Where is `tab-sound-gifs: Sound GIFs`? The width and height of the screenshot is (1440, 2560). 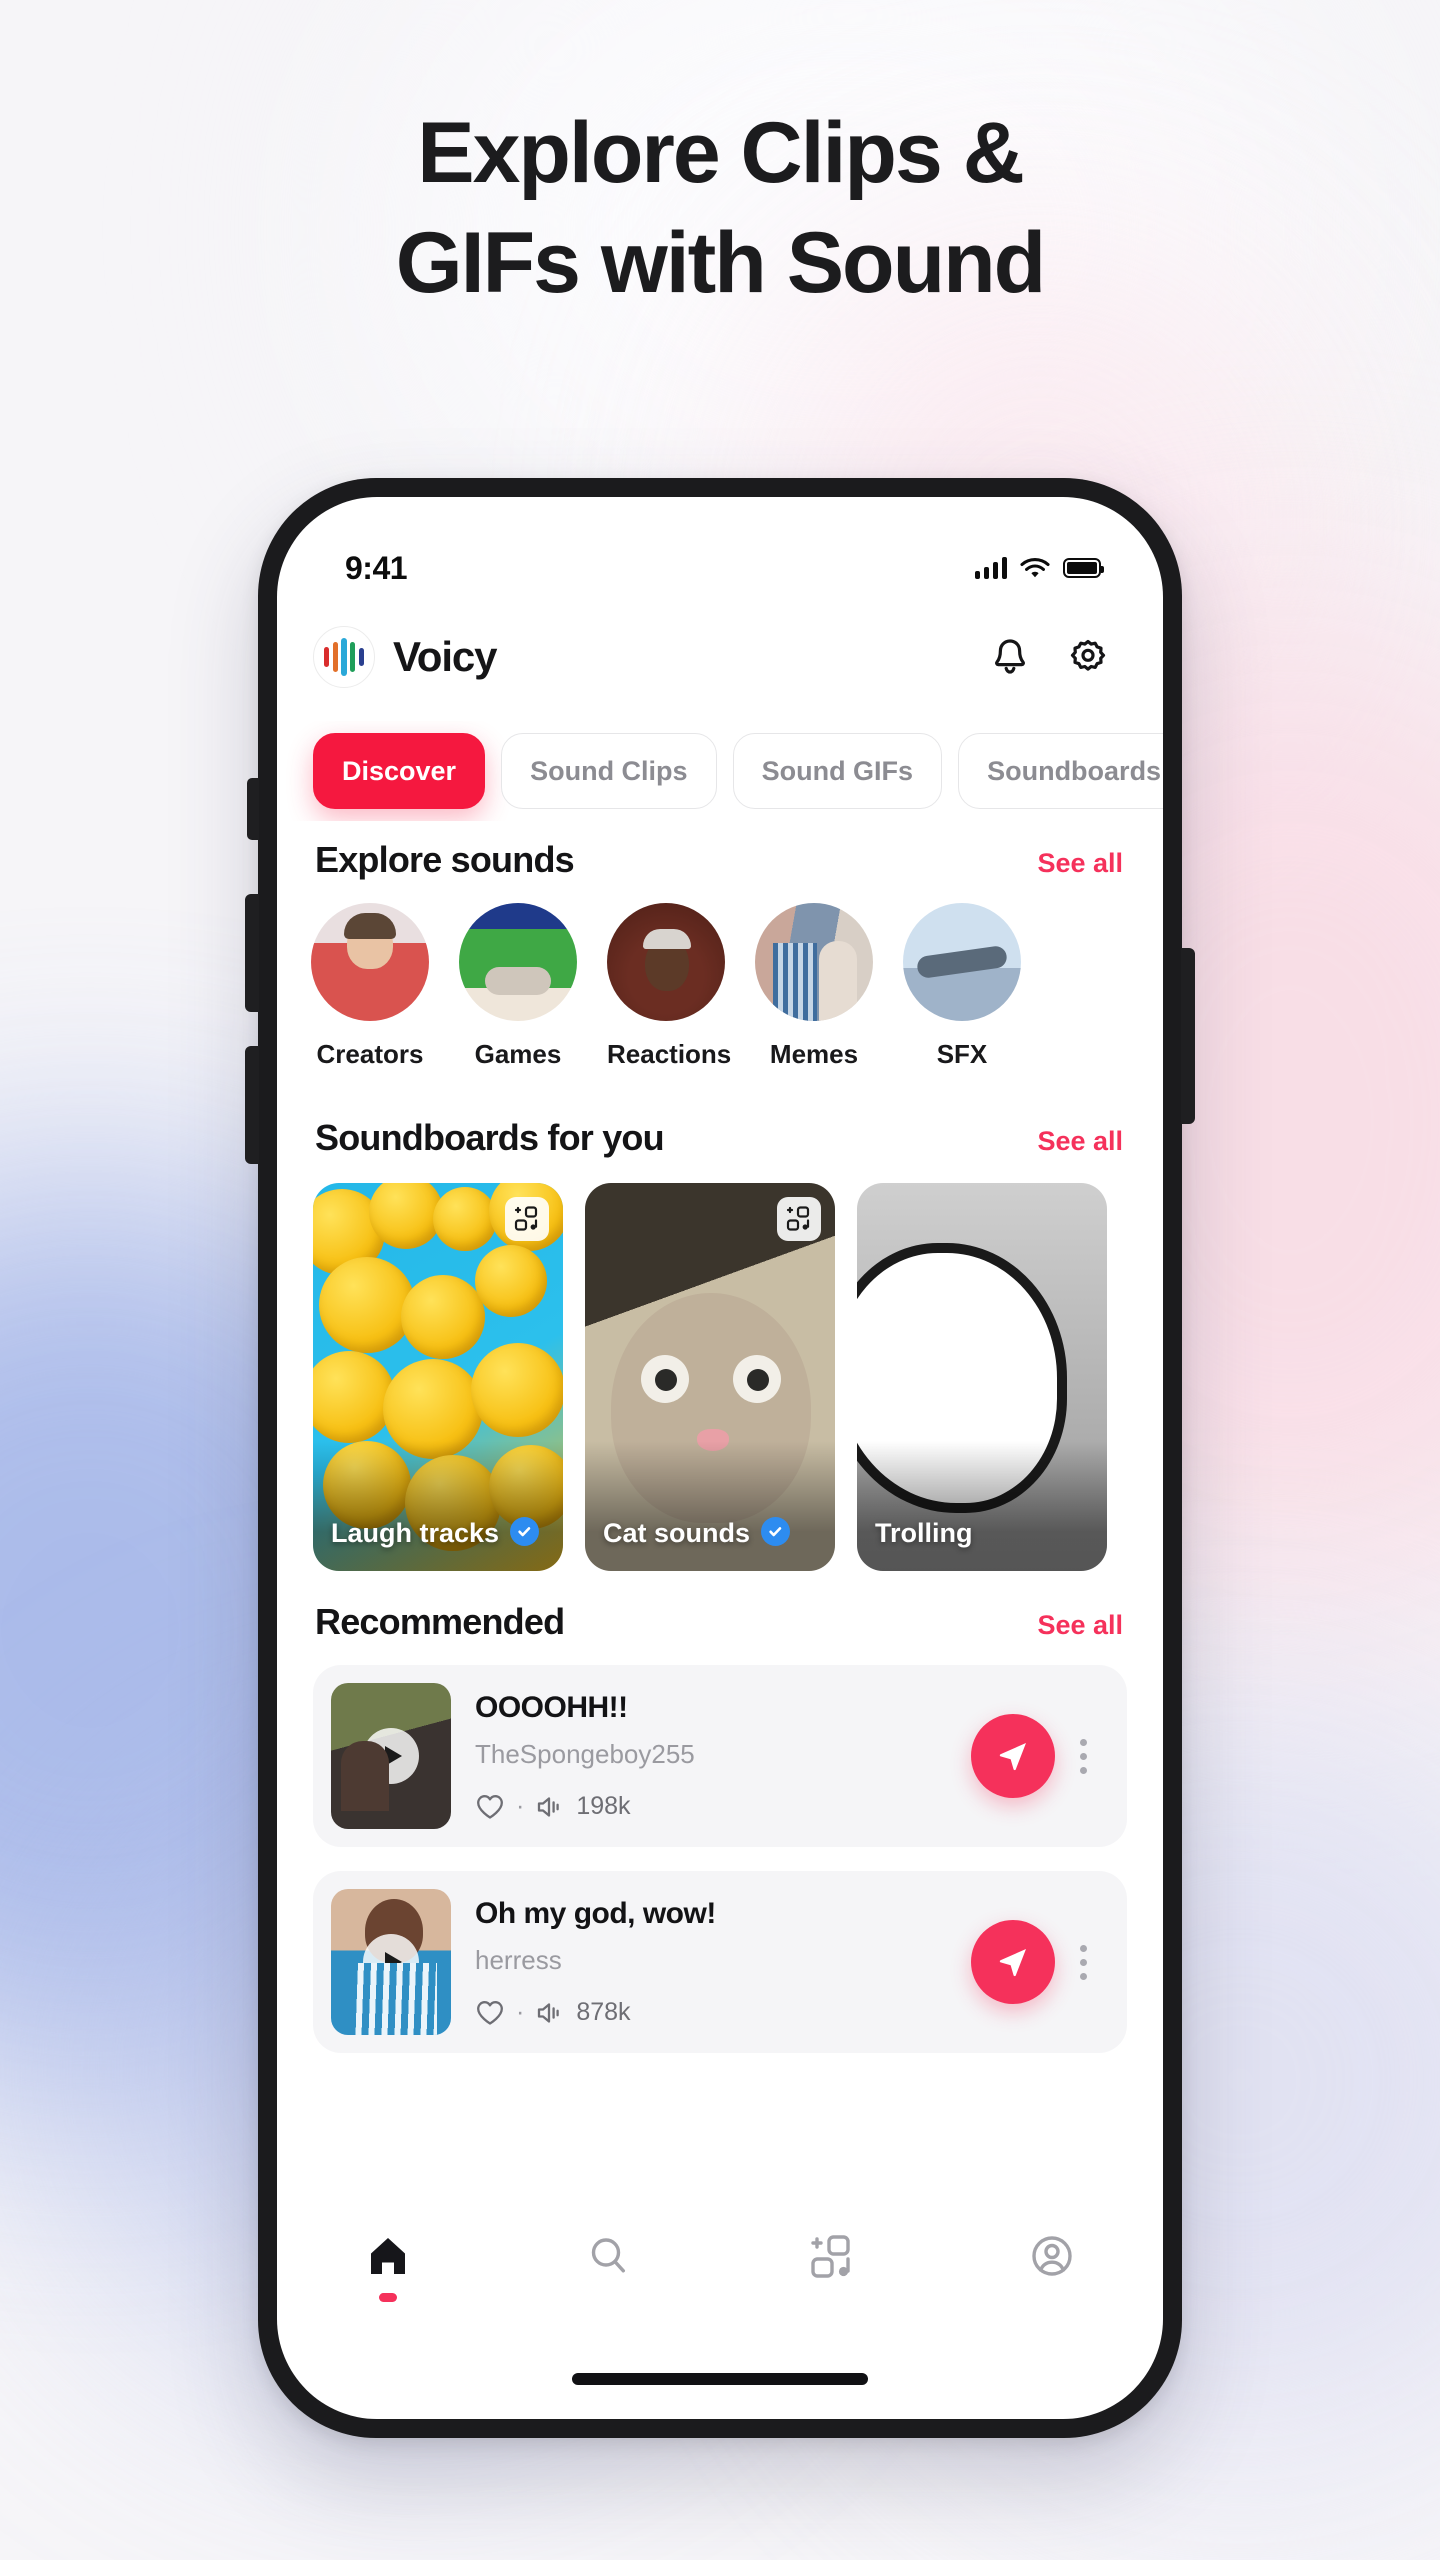 tab-sound-gifs: Sound GIFs is located at coordinates (837, 771).